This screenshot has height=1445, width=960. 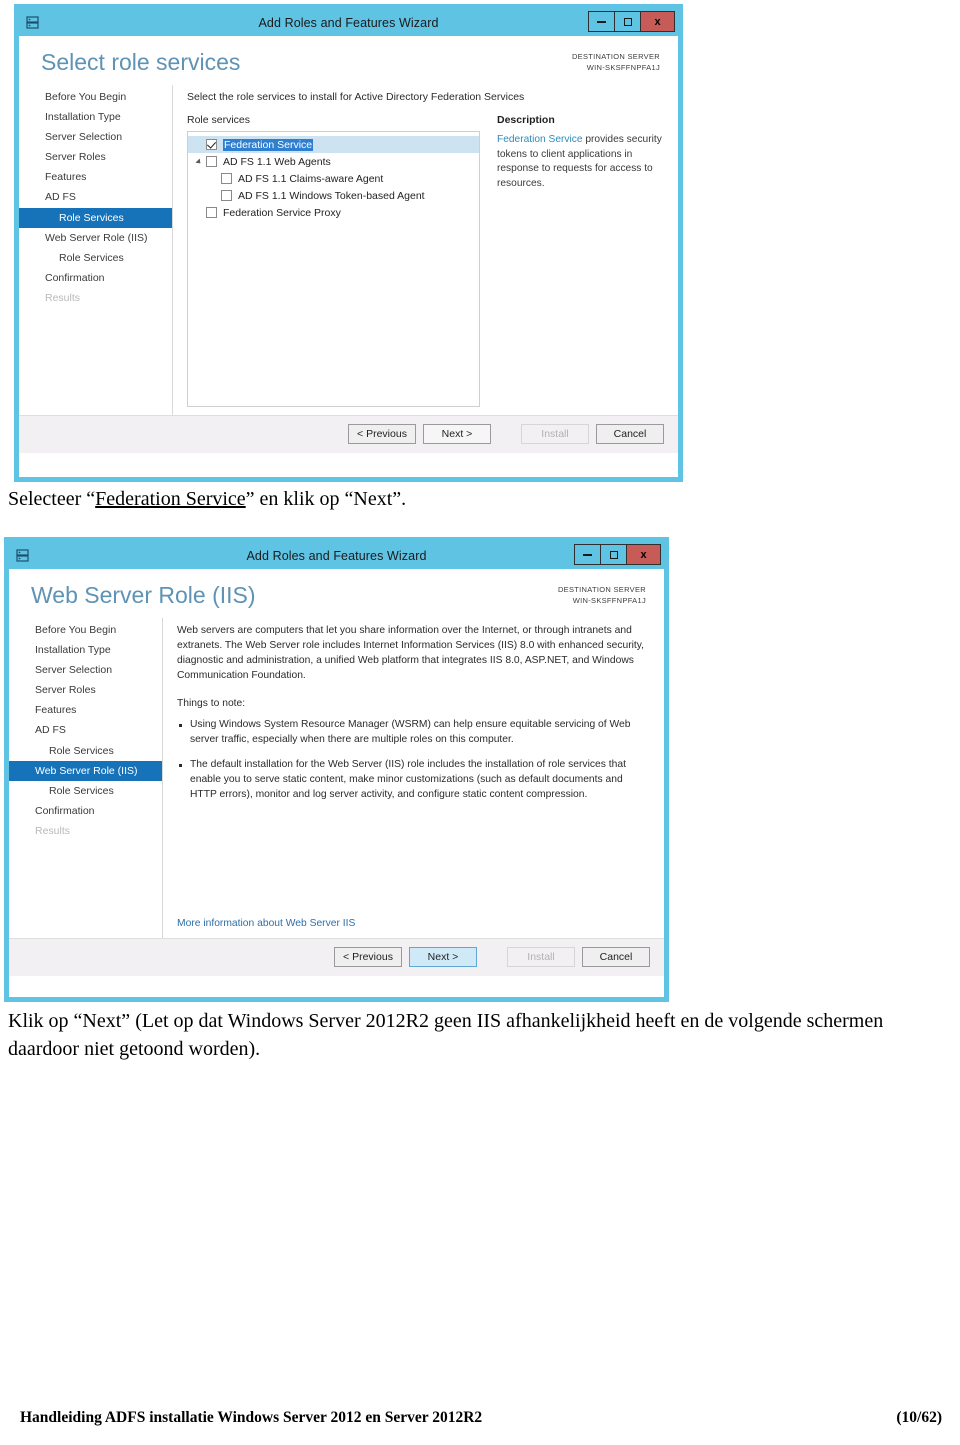 I want to click on list-item-label: Federation Service Proxy, so click(x=282, y=212).